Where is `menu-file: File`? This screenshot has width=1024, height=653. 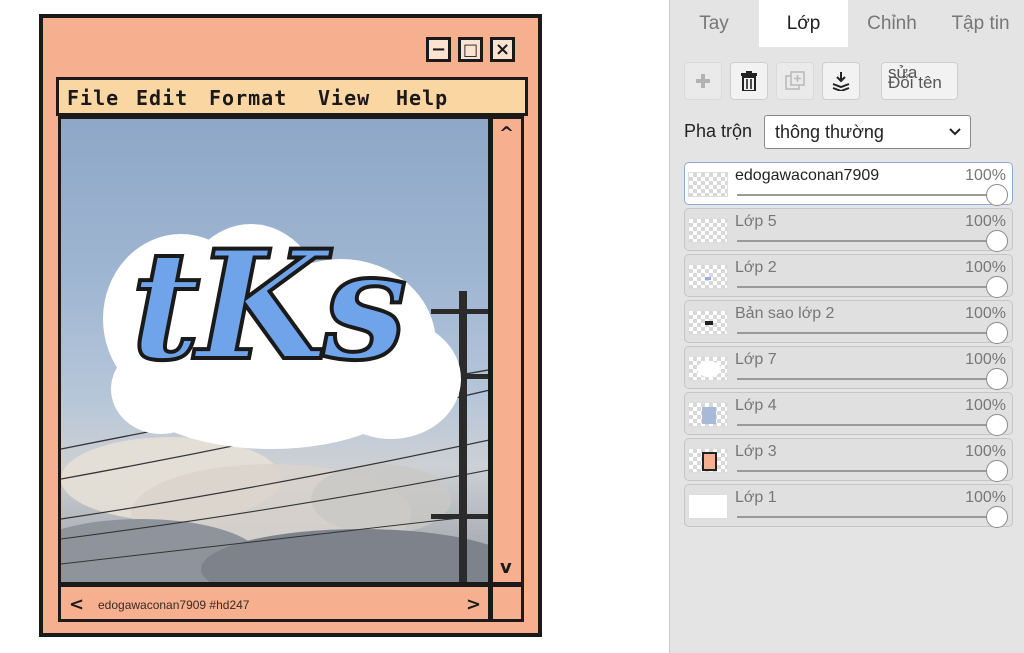
menu-file: File is located at coordinates (93, 98).